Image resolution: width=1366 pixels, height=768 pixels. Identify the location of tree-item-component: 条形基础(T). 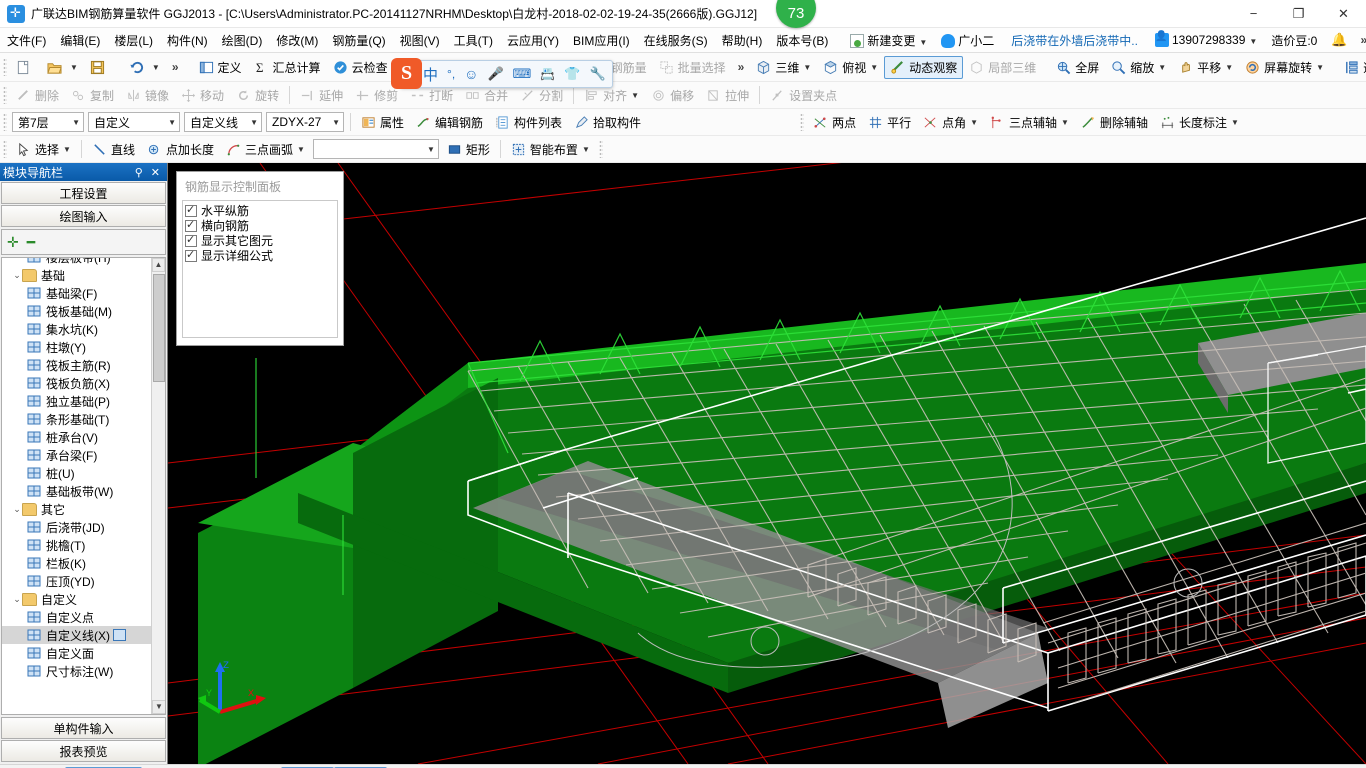
(83, 419).